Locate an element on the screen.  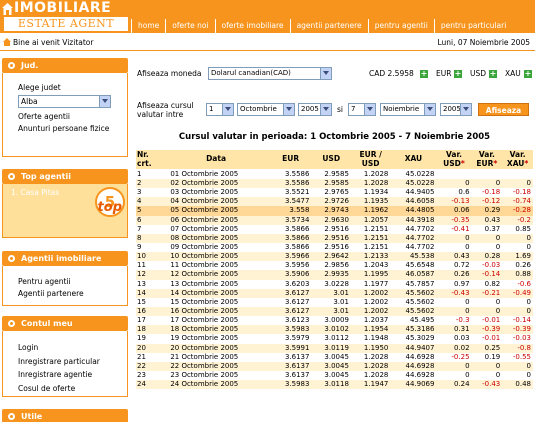
anunturi-persoane-fizice-link: Anunturi persoane fizice is located at coordinates (72, 129).